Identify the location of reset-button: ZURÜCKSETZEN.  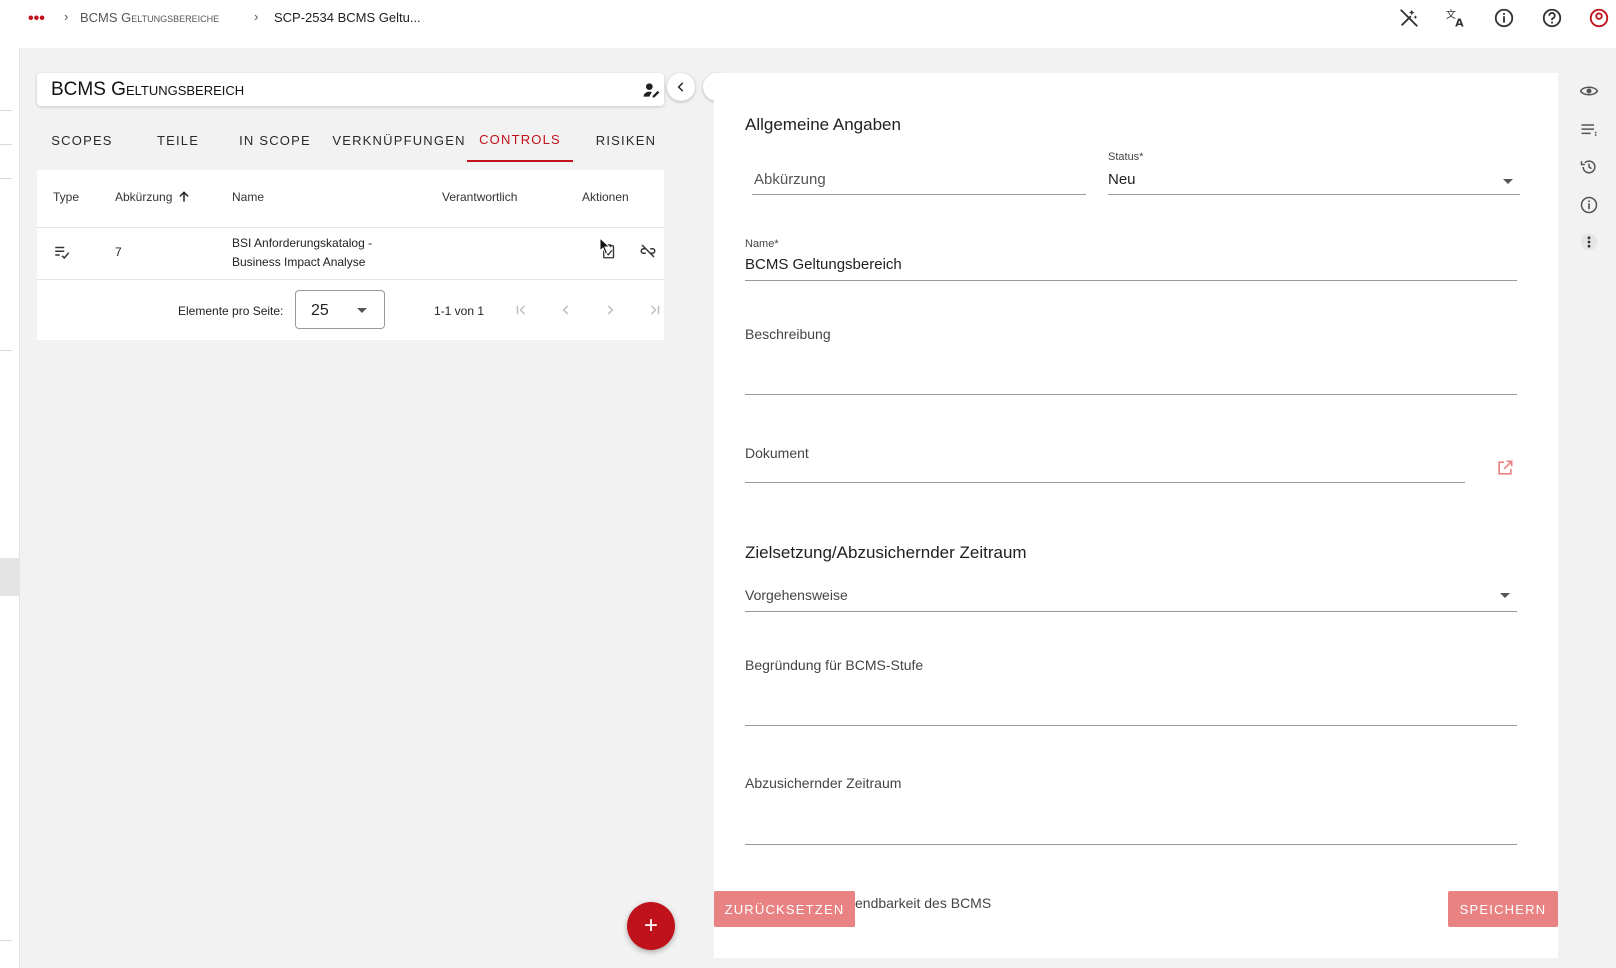
(784, 909).